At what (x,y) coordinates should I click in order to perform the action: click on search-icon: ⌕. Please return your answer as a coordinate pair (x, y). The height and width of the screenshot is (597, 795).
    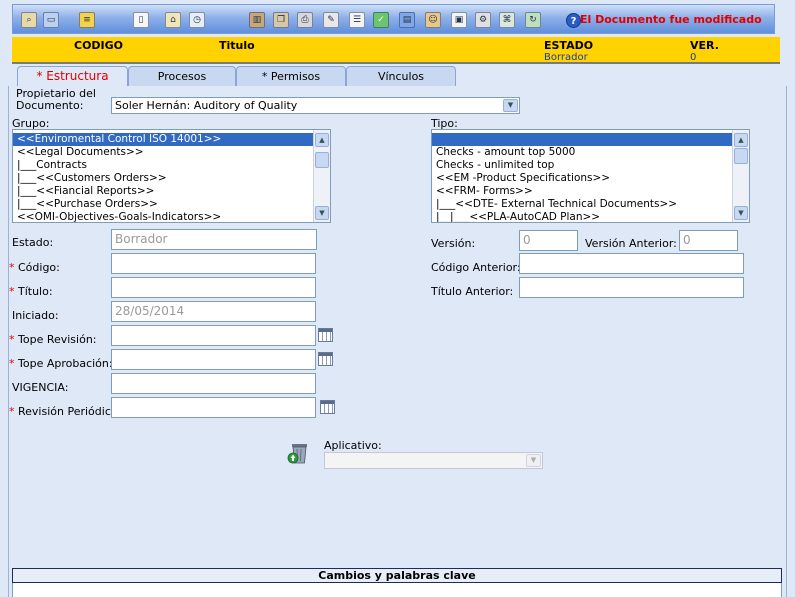
    Looking at the image, I should click on (29, 20).